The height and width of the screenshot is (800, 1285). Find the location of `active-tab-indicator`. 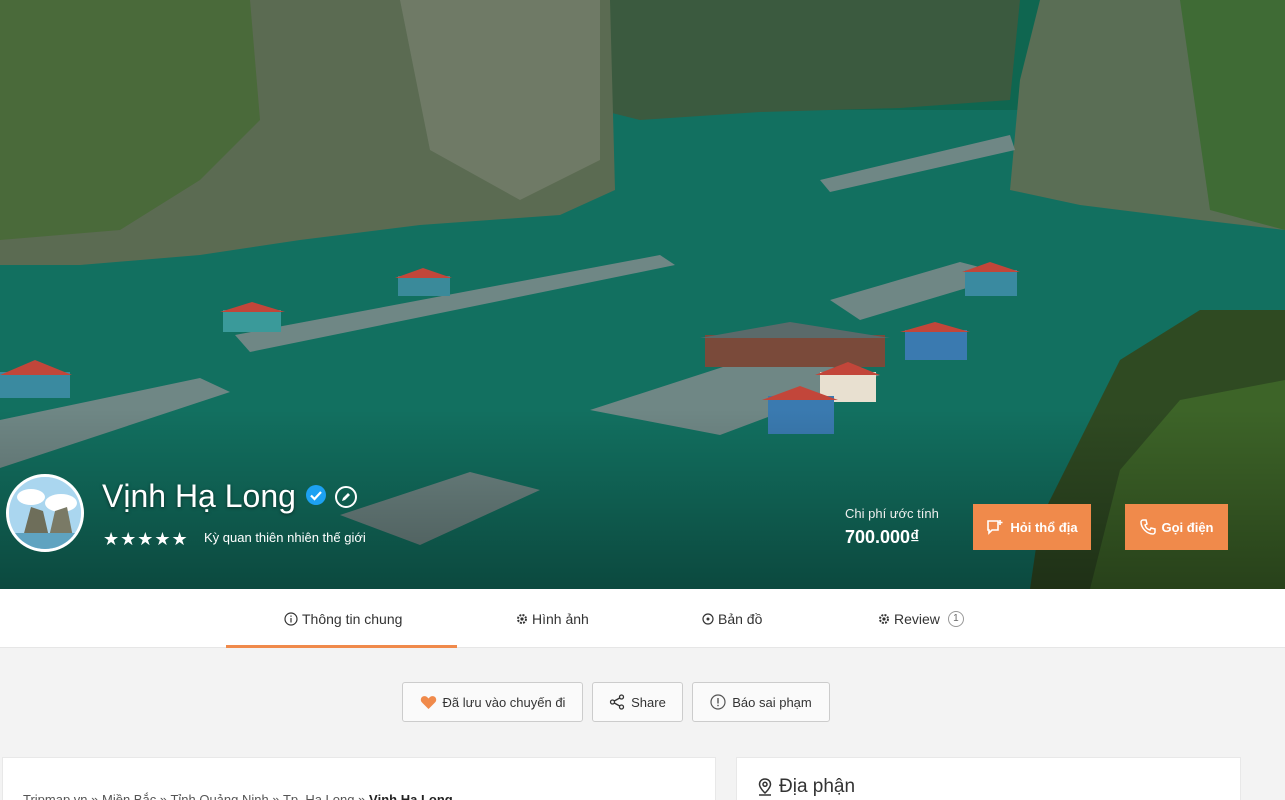

active-tab-indicator is located at coordinates (341, 646).